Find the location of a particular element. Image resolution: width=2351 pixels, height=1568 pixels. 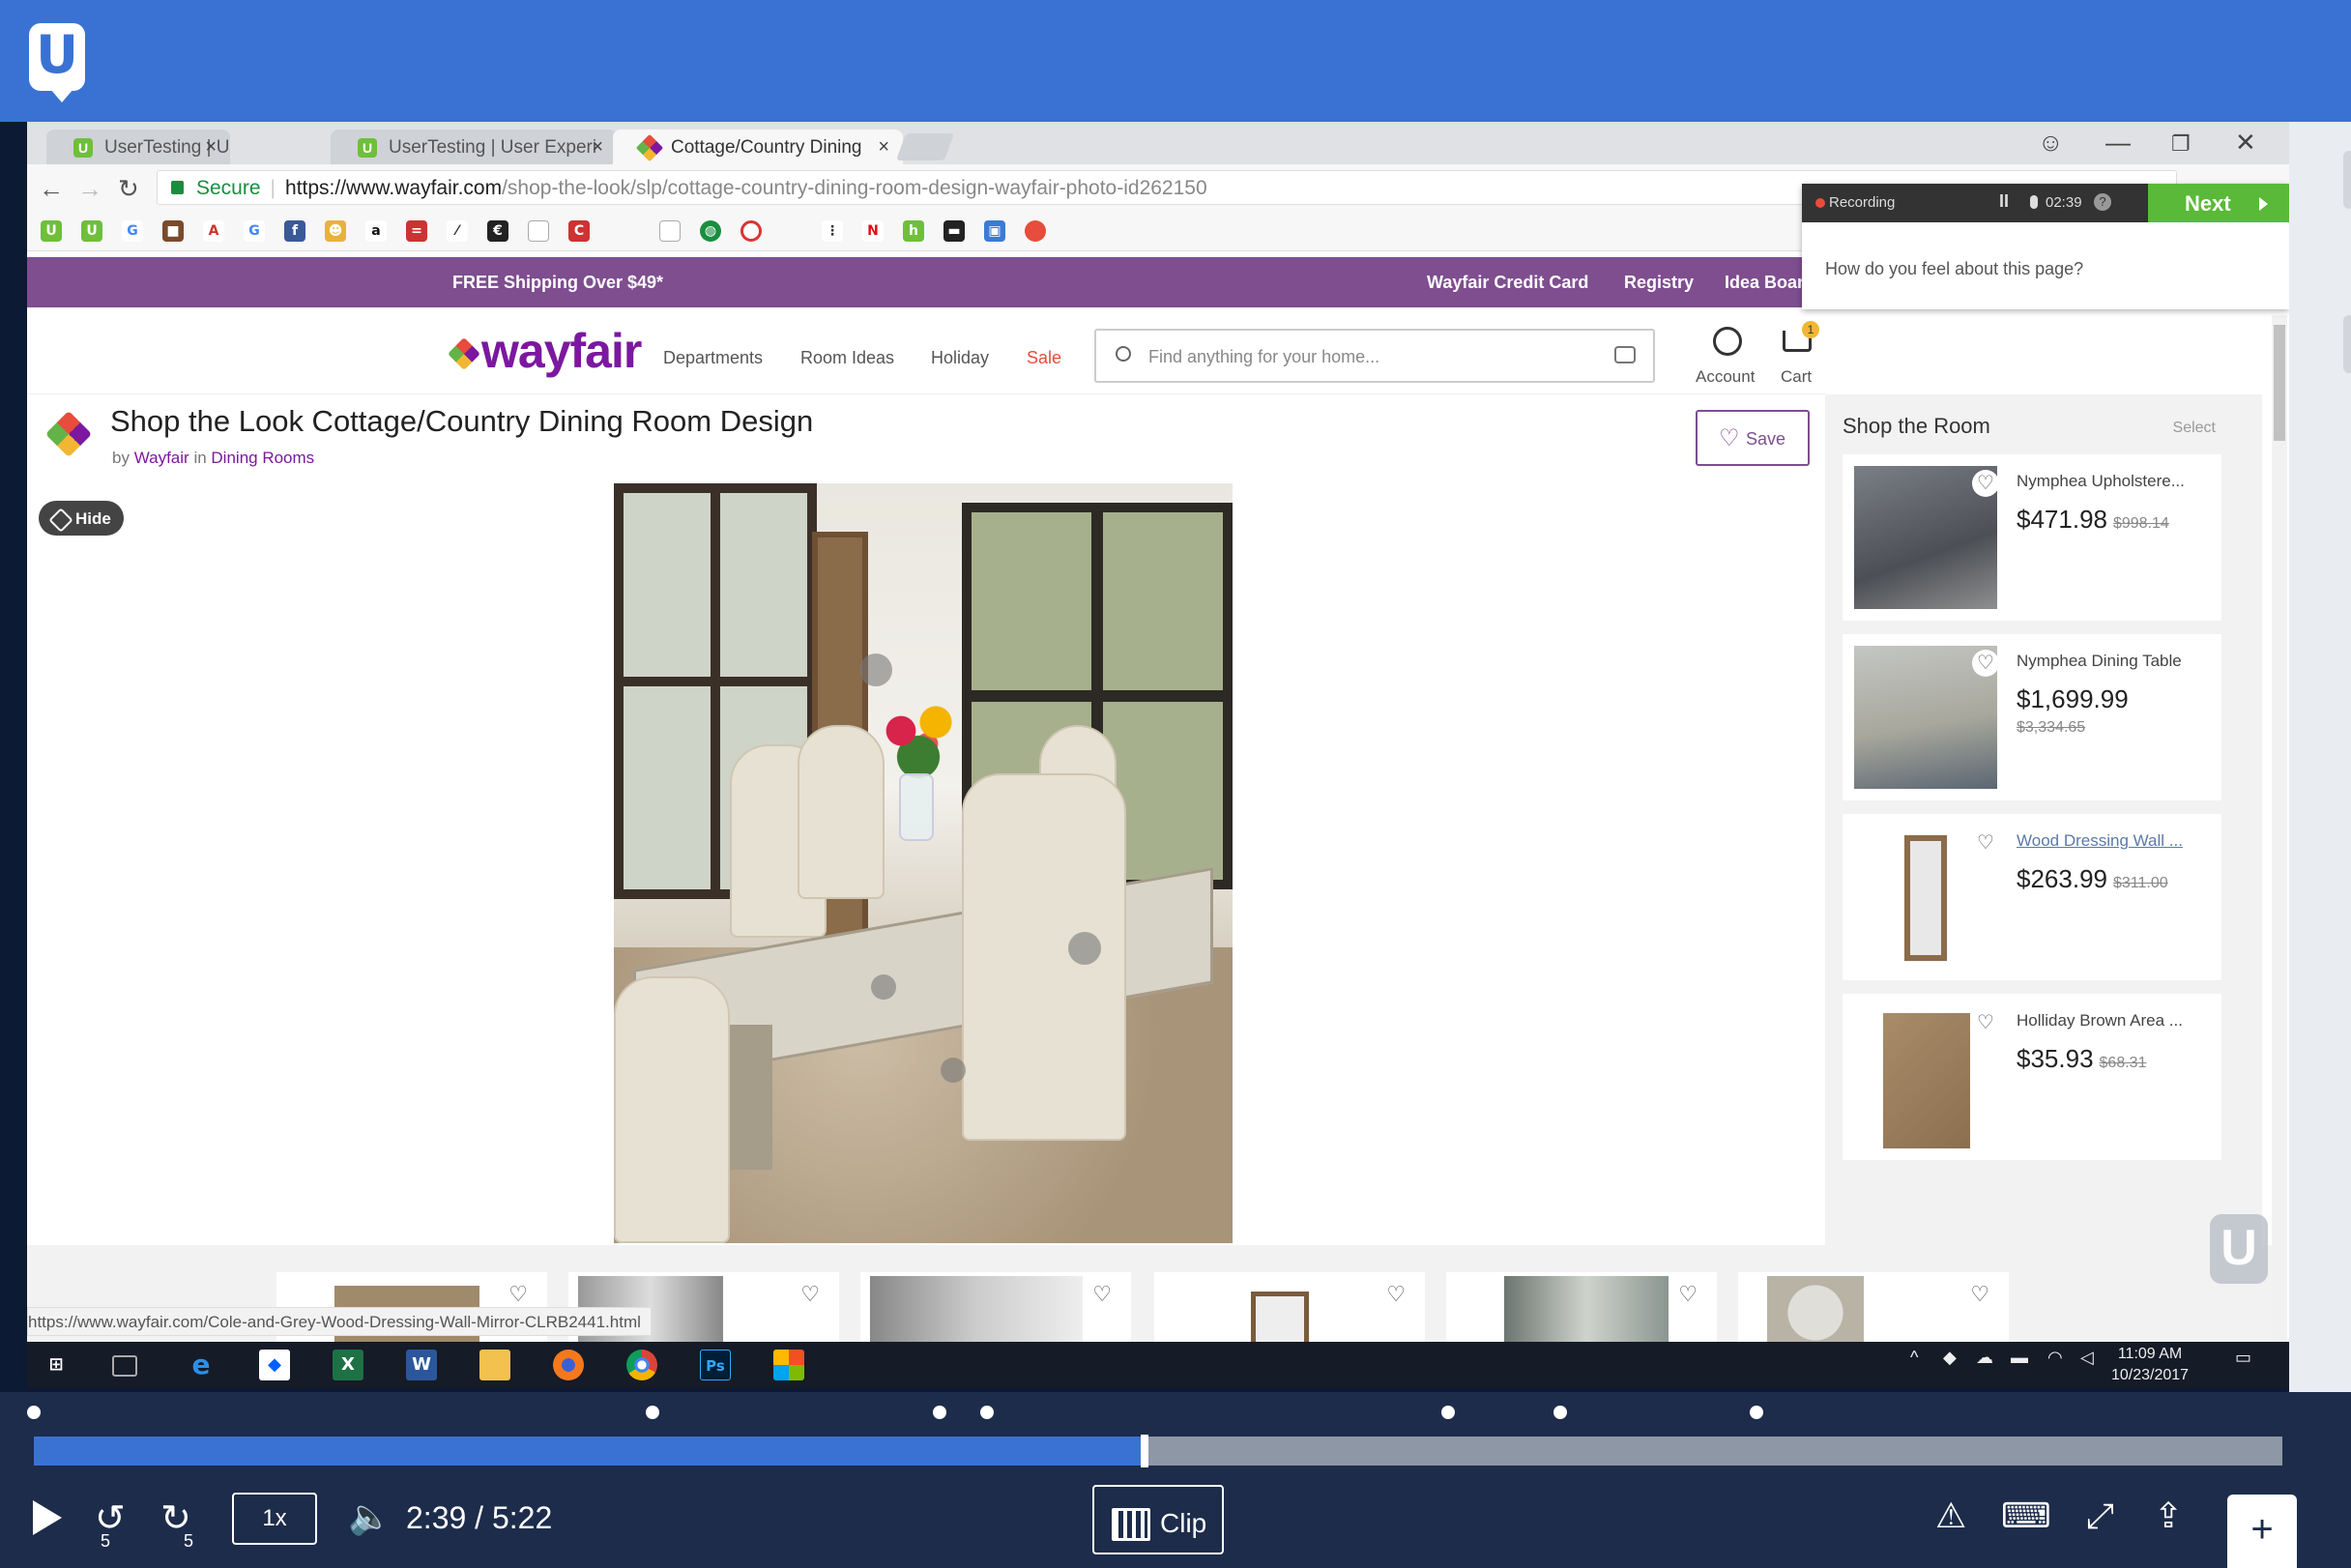

h-bookmark-icon: h is located at coordinates (913, 231).